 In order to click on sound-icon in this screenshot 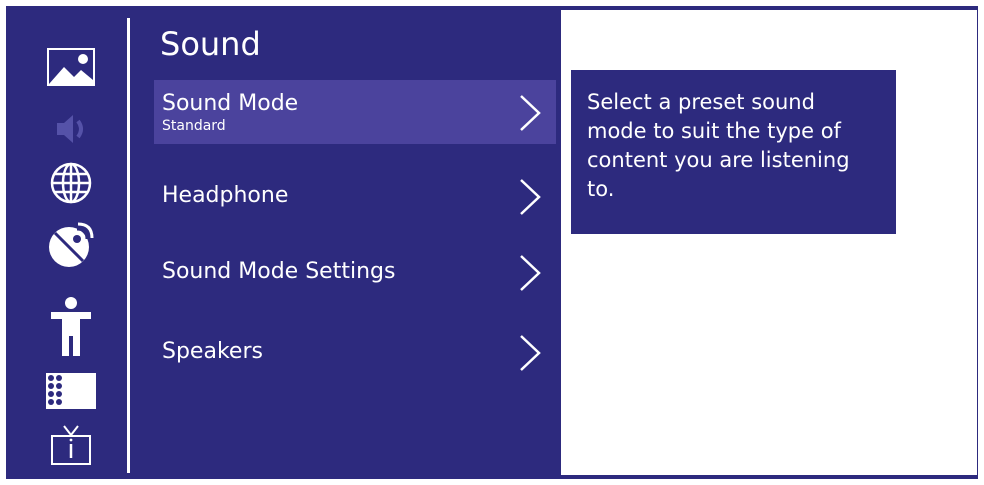, I will do `click(71, 129)`.